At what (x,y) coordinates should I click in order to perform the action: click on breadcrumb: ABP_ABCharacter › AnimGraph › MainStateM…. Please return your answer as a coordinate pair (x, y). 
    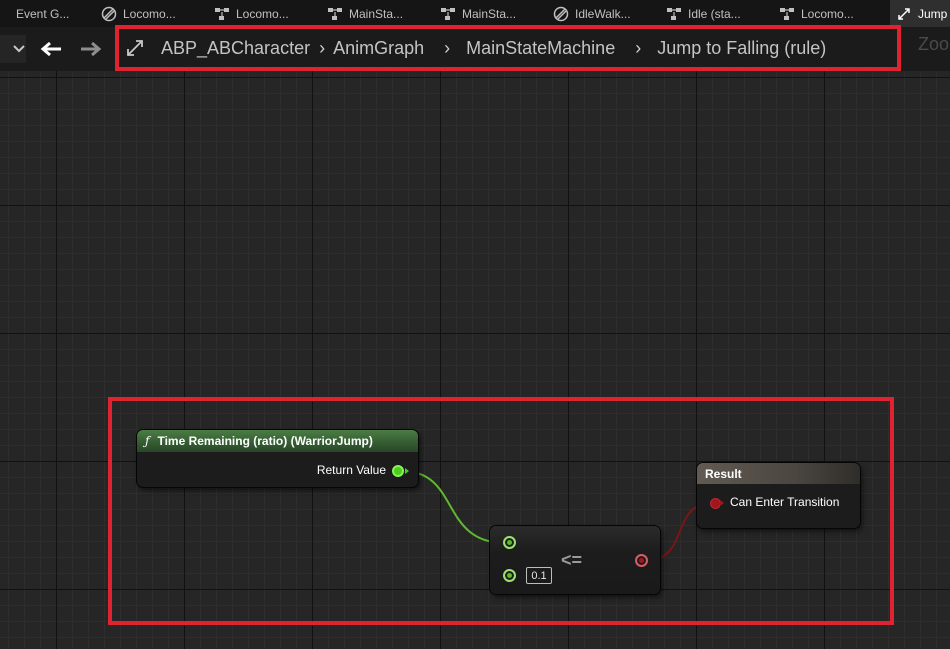
    Looking at the image, I should click on (471, 48).